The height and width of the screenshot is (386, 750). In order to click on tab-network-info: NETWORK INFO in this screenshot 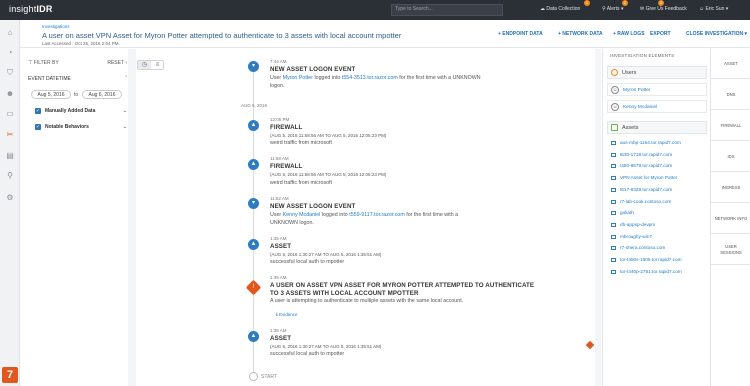, I will do `click(730, 219)`.